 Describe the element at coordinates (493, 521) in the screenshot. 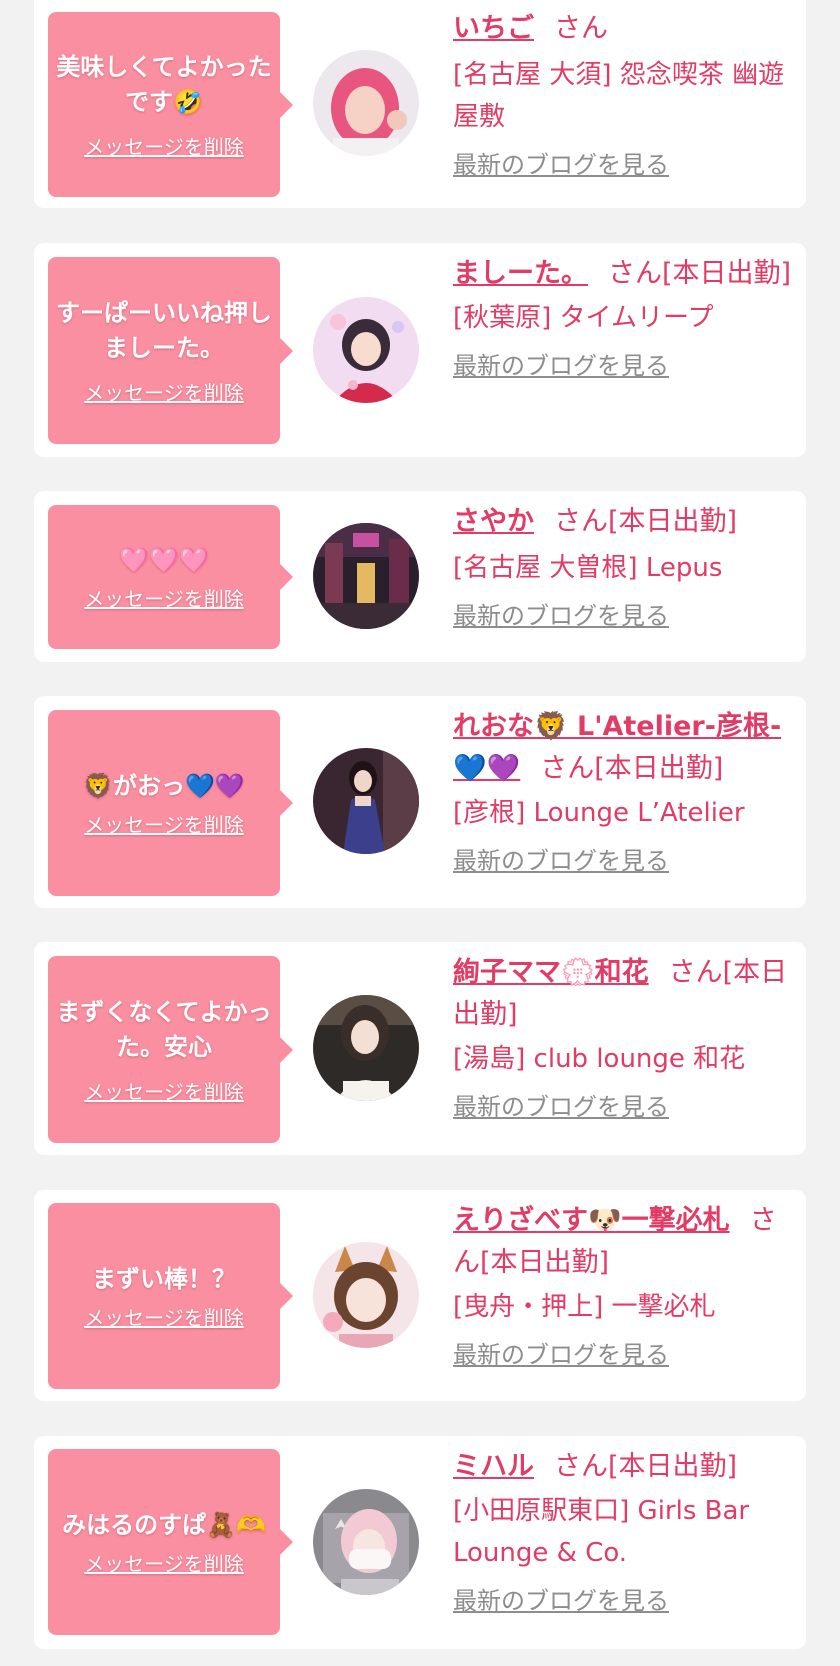

I see `cast-name-link: さやか` at that location.